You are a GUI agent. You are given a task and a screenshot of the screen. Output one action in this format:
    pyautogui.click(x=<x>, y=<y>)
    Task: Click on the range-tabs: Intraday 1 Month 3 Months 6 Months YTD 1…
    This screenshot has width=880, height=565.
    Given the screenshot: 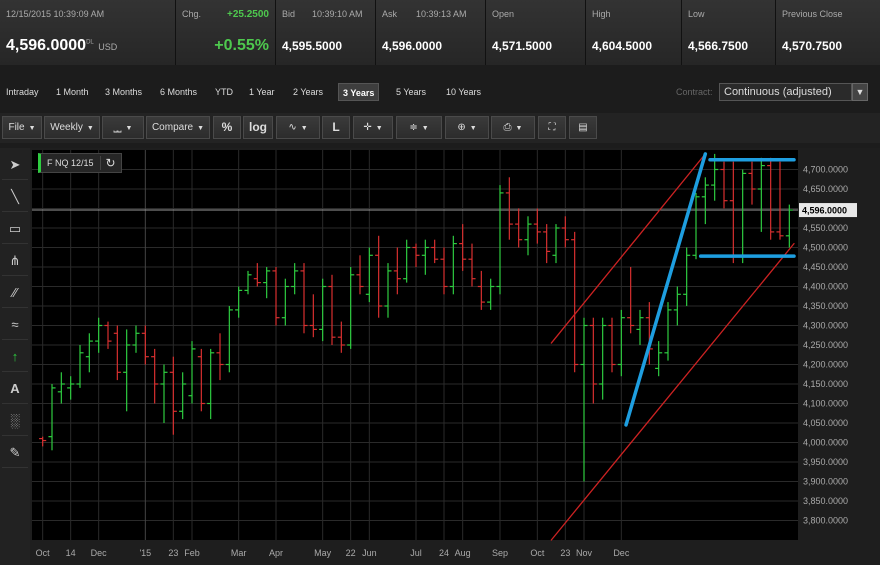 What is the action you would take?
    pyautogui.click(x=440, y=92)
    